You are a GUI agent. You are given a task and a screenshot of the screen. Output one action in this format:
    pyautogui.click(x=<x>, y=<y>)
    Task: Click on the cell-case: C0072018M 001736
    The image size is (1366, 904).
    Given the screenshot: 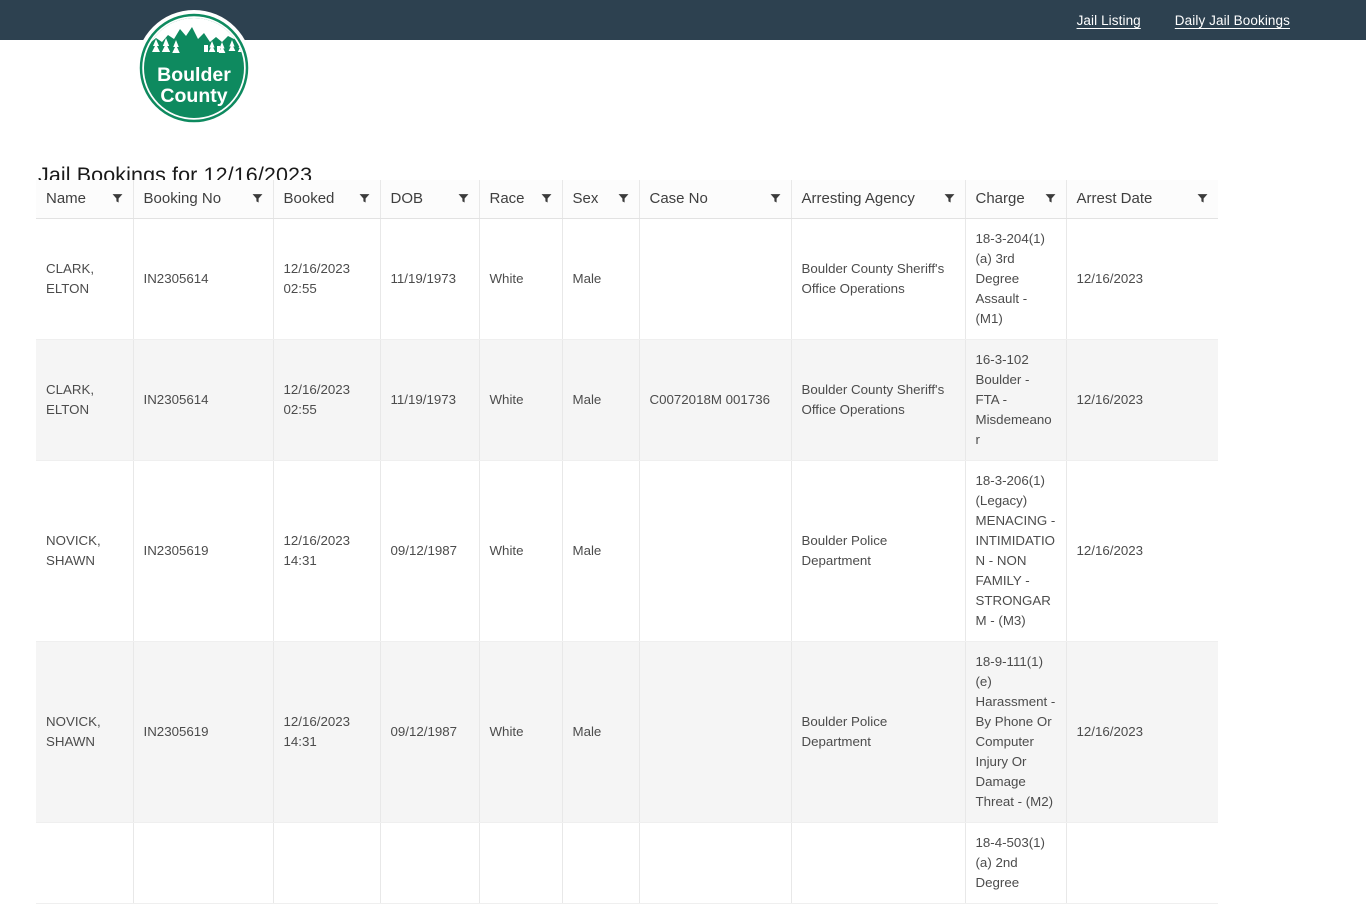 What is the action you would take?
    pyautogui.click(x=715, y=400)
    